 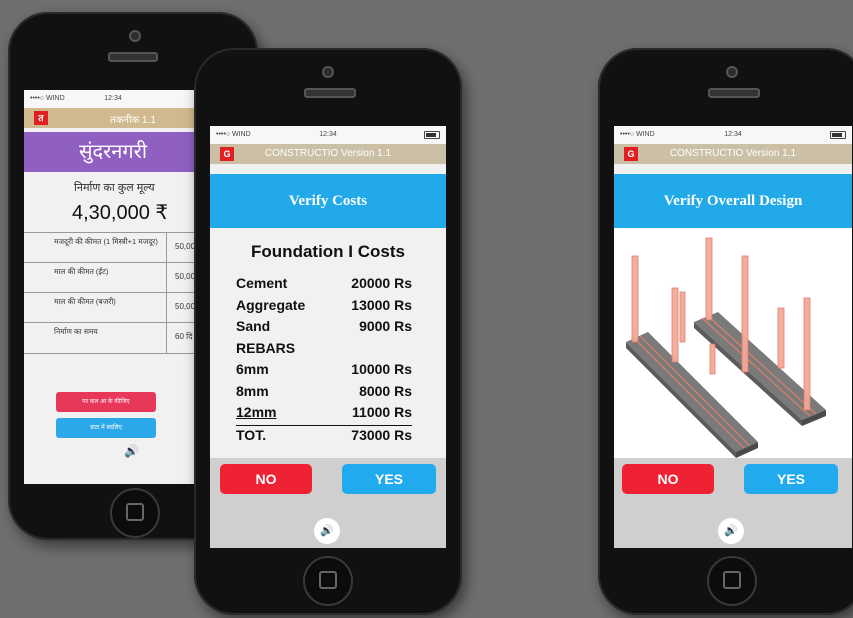 I want to click on cost-label: Sand, so click(x=253, y=326).